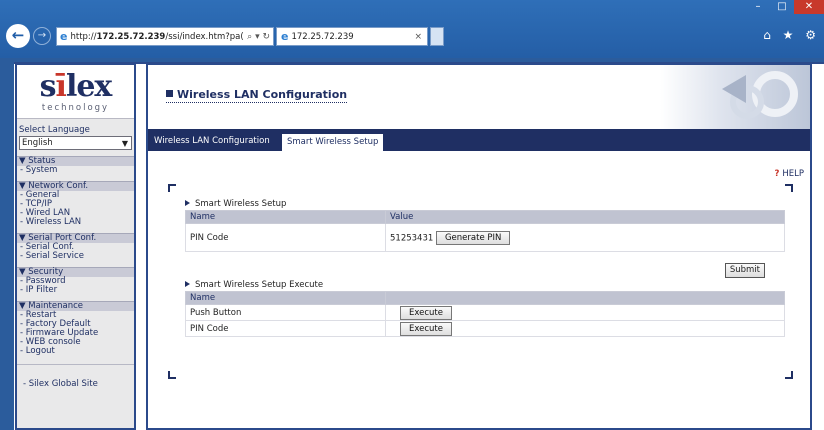 The width and height of the screenshot is (824, 430). Describe the element at coordinates (257, 95) in the screenshot. I see `page-title: Wireless LAN Configuration` at that location.